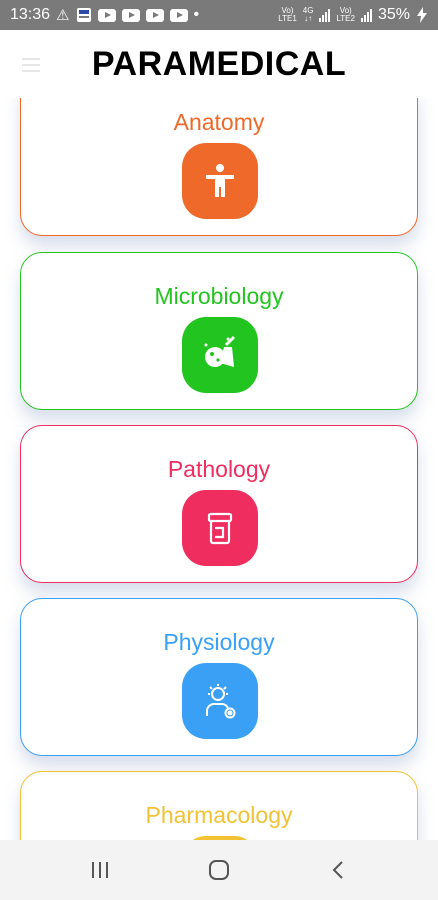 The image size is (438, 900). Describe the element at coordinates (219, 296) in the screenshot. I see `subject-card-title: Microbiology` at that location.